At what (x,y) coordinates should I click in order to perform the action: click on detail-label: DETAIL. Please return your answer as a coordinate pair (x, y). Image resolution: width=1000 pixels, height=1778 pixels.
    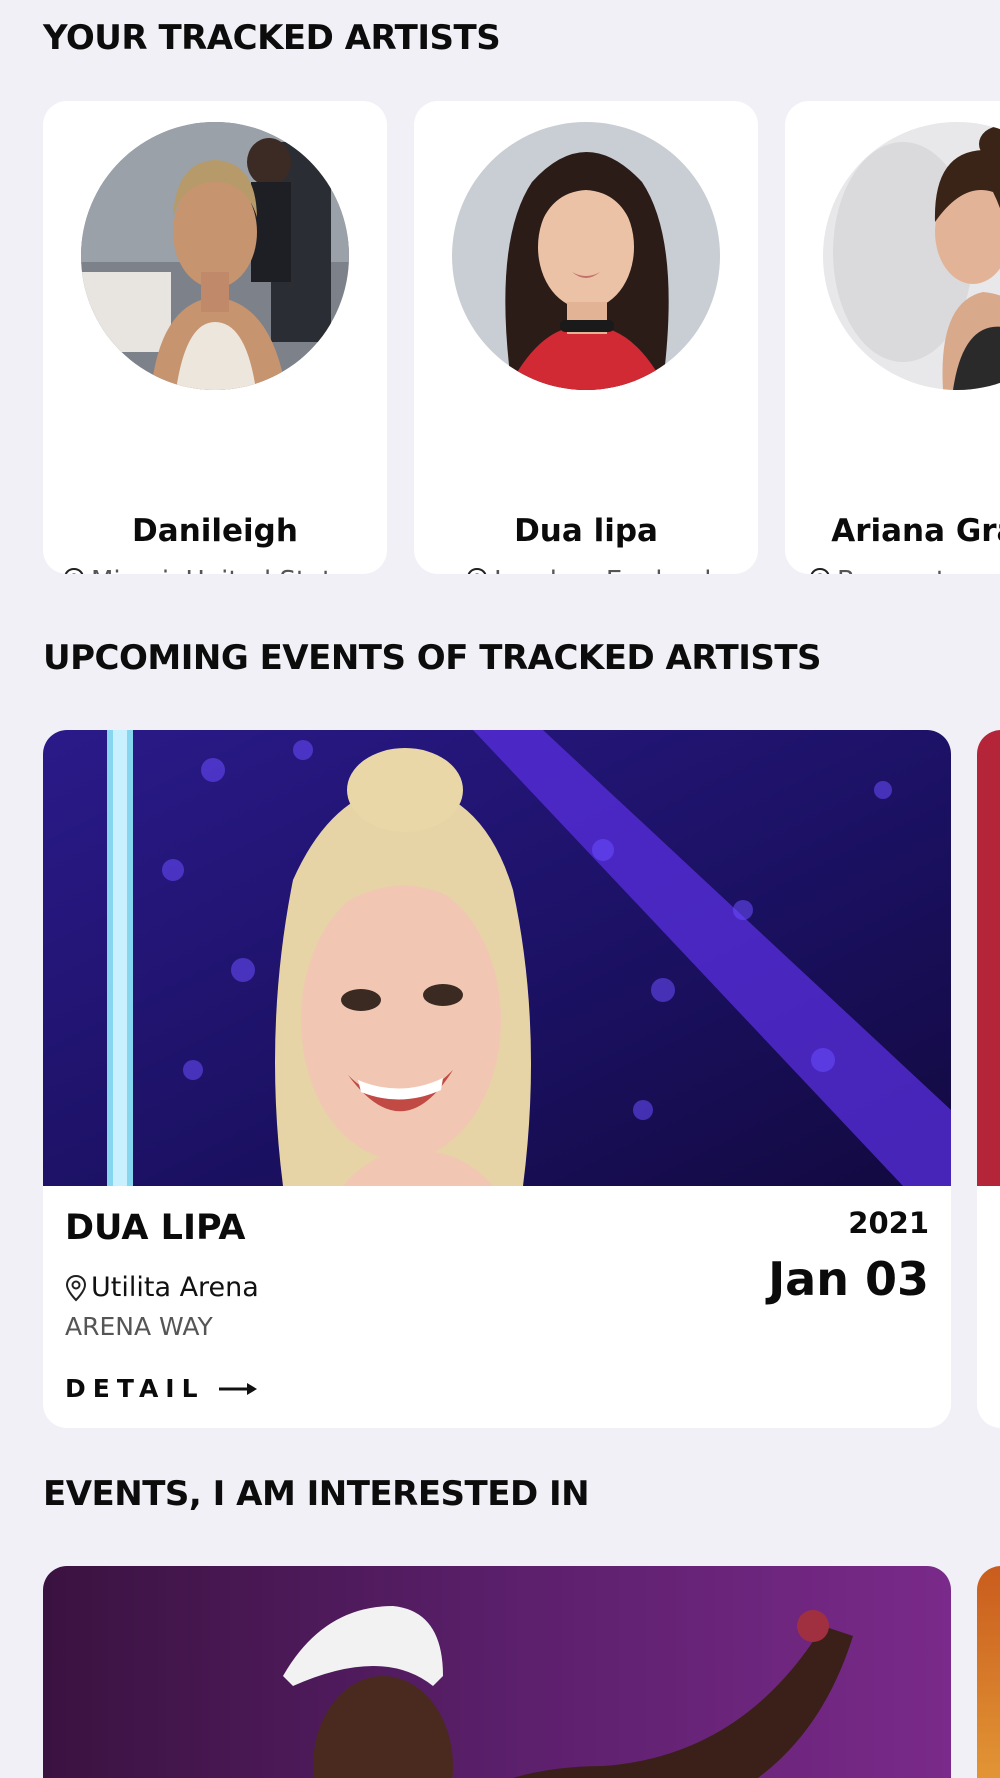
    Looking at the image, I should click on (135, 1388).